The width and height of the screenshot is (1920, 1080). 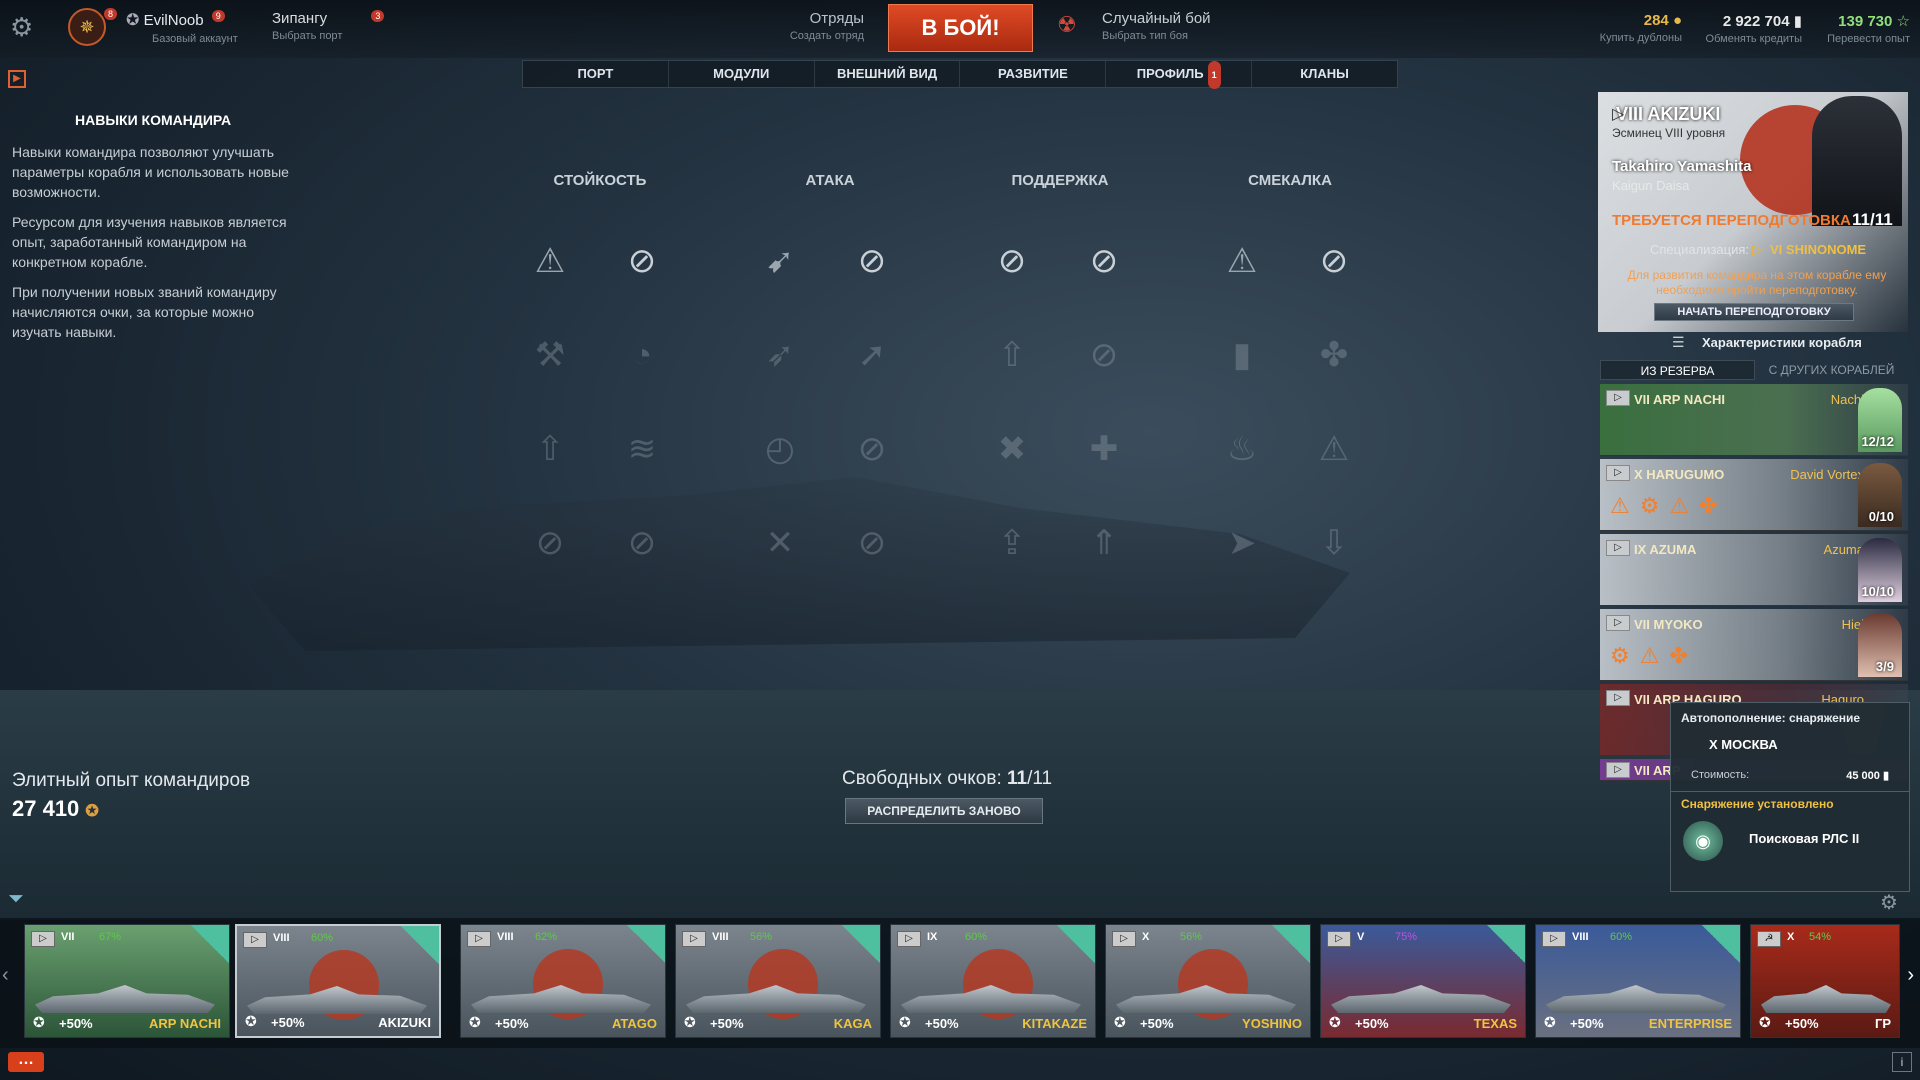 I want to click on free-xp: 139 730 ☆ Перевести опыт, so click(x=1858, y=28).